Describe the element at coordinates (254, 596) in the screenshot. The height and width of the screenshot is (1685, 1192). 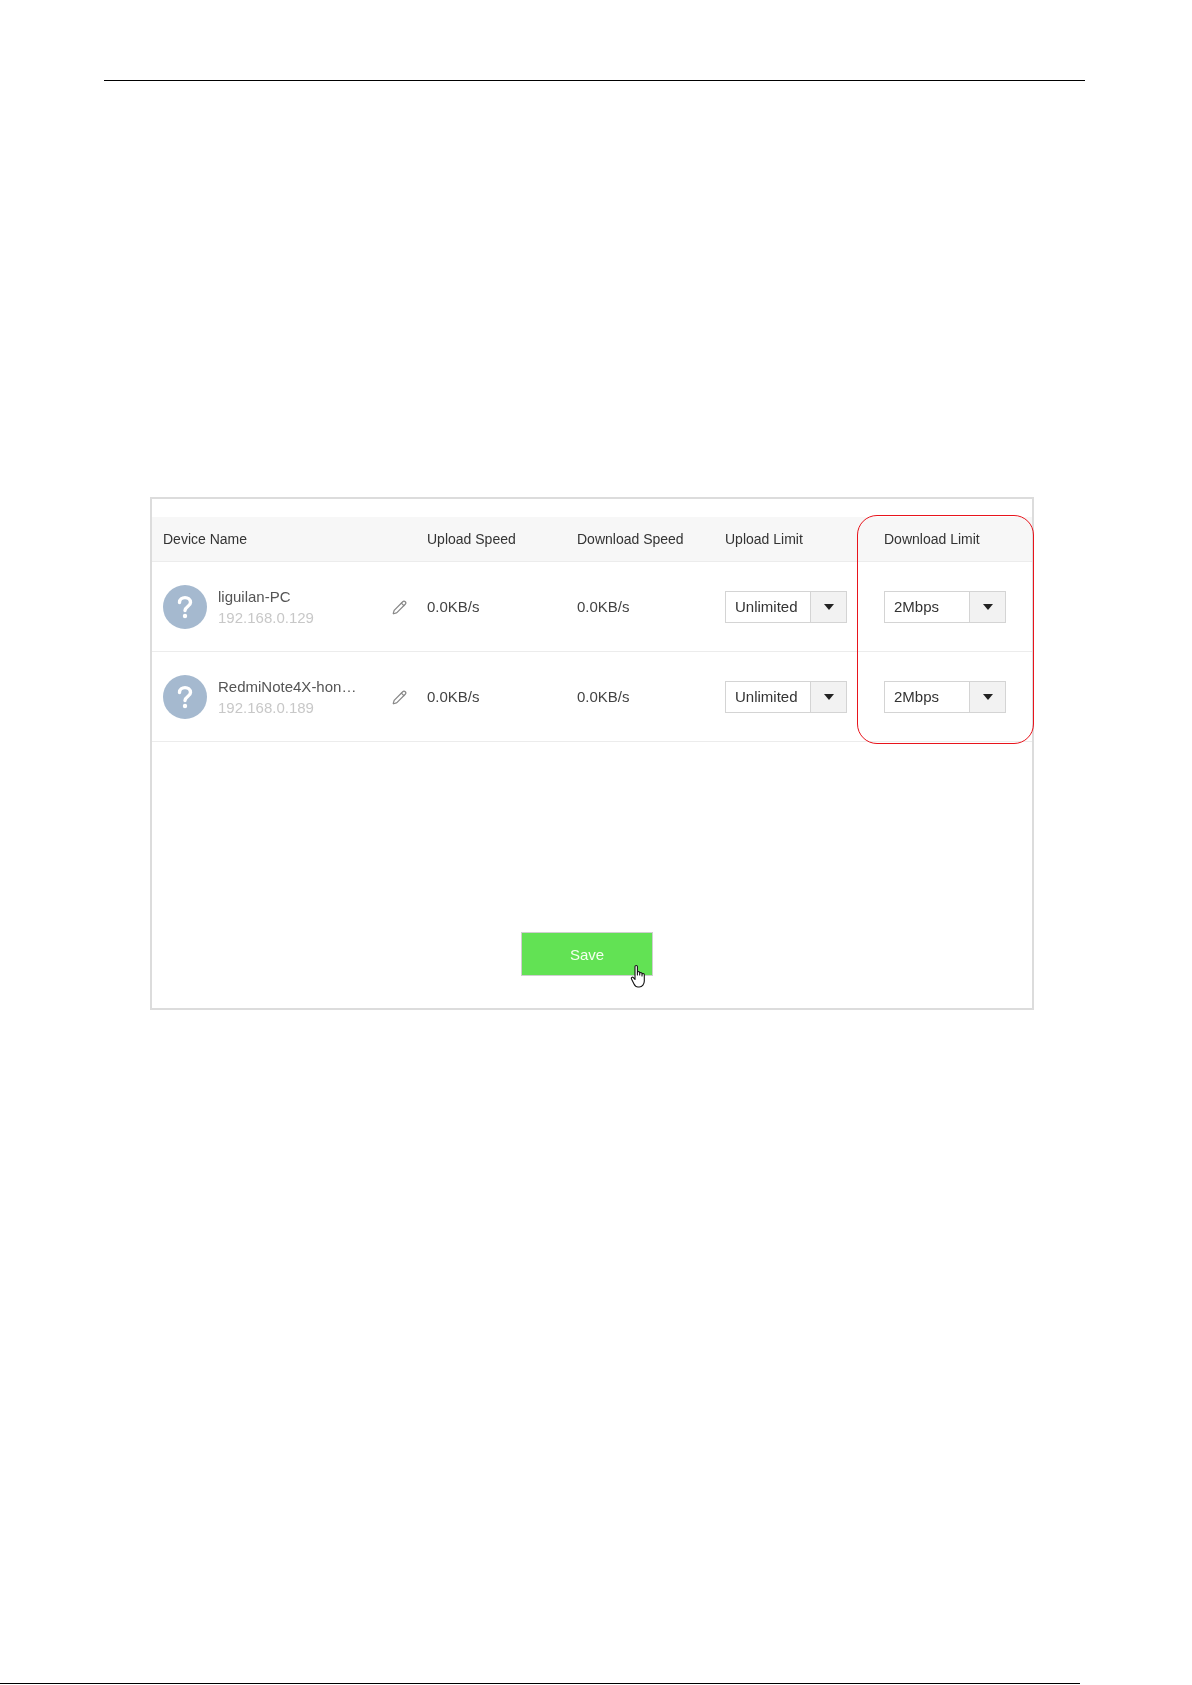
I see `device-name: liguilan-PC` at that location.